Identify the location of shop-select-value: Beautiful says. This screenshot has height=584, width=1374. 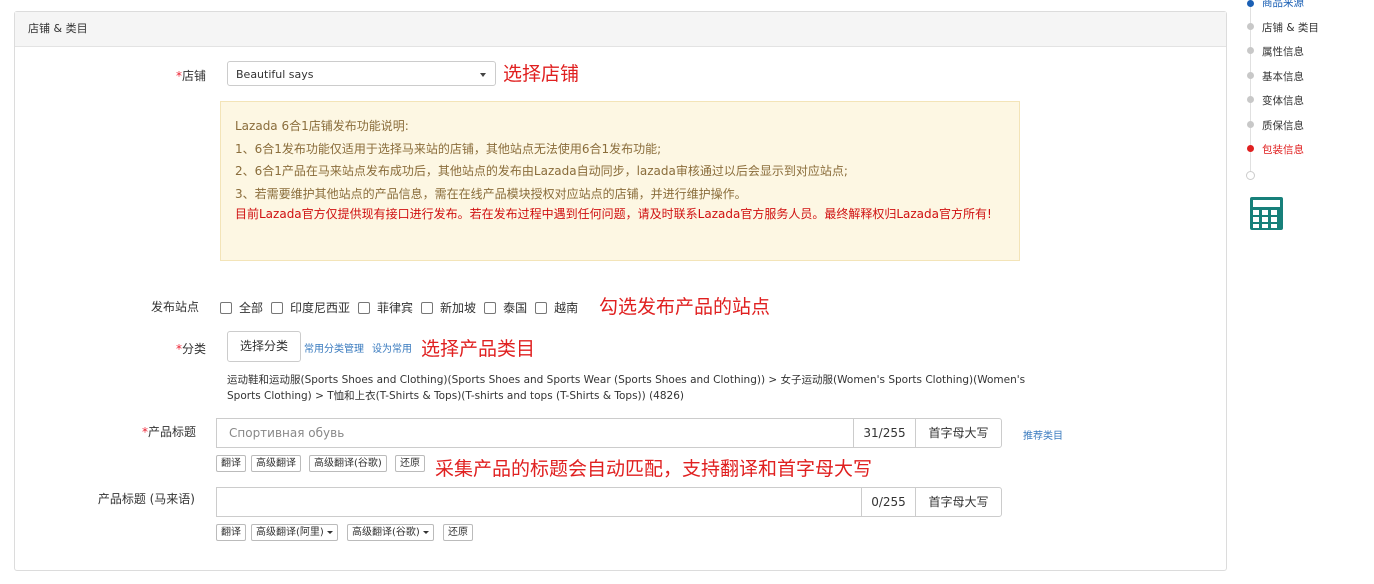
(275, 74).